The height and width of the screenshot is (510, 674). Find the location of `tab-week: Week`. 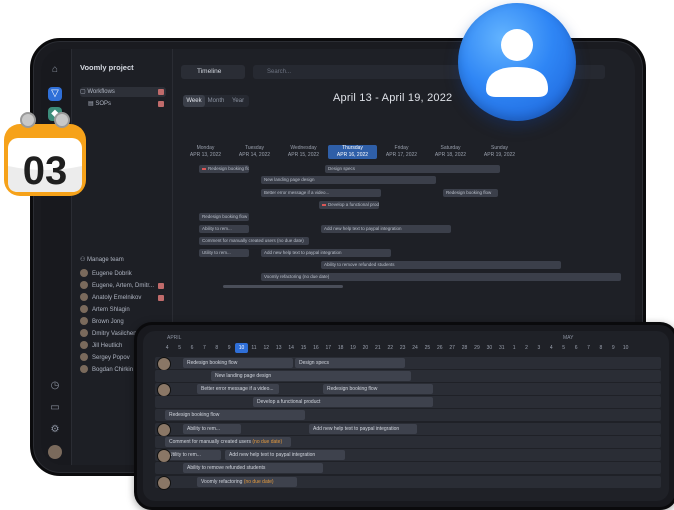

tab-week: Week is located at coordinates (194, 101).